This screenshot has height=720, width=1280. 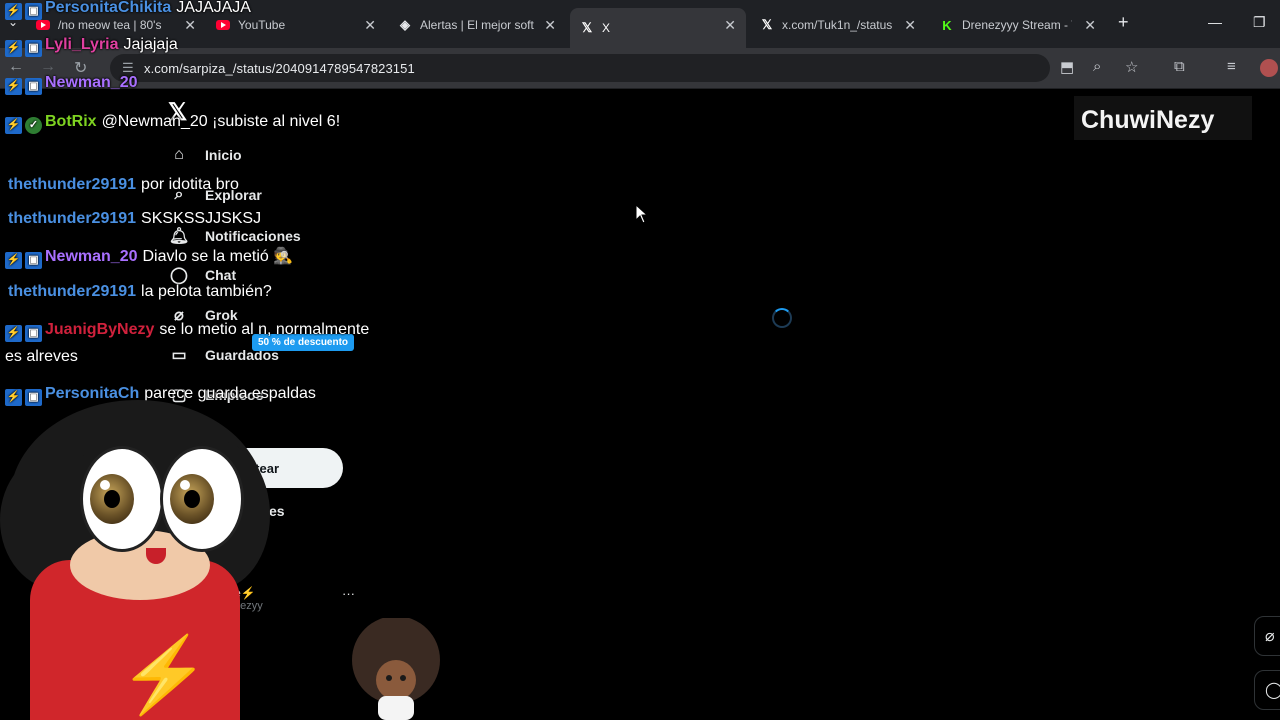 I want to click on install-app-icon: ⬒, so click(x=1067, y=67).